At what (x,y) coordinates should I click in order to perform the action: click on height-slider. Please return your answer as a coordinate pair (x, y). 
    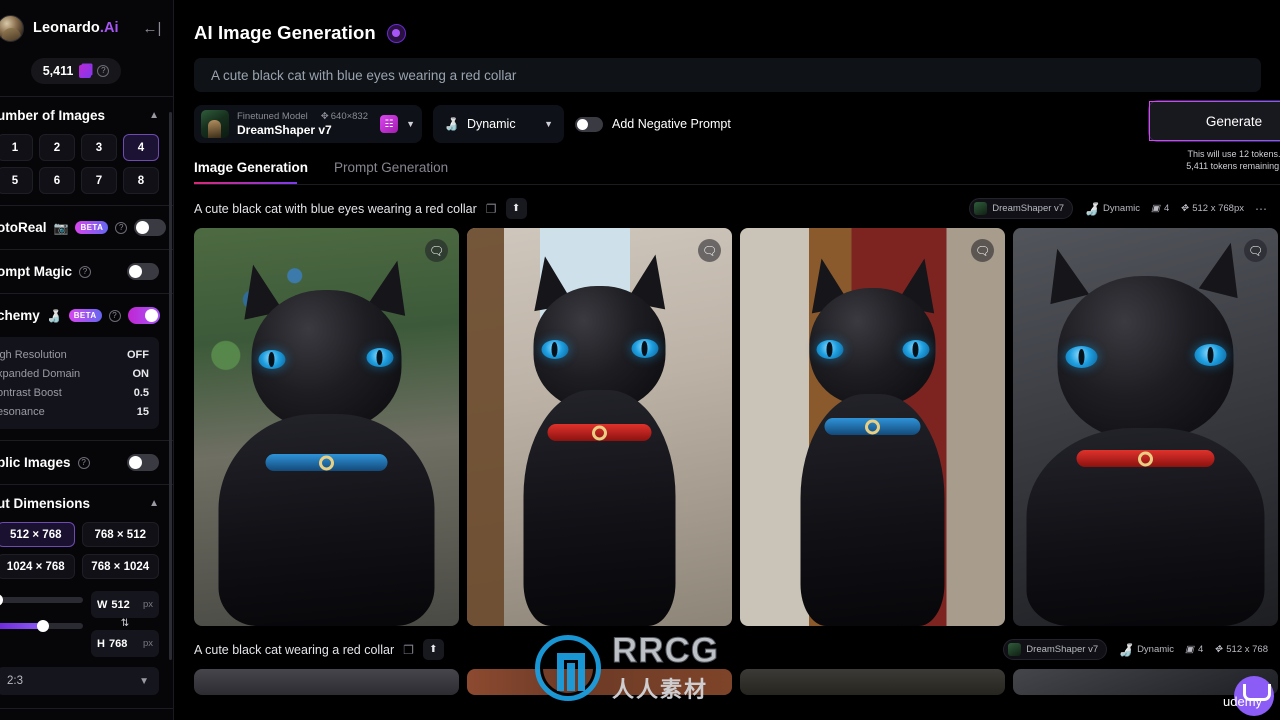
    Looking at the image, I should click on (41, 626).